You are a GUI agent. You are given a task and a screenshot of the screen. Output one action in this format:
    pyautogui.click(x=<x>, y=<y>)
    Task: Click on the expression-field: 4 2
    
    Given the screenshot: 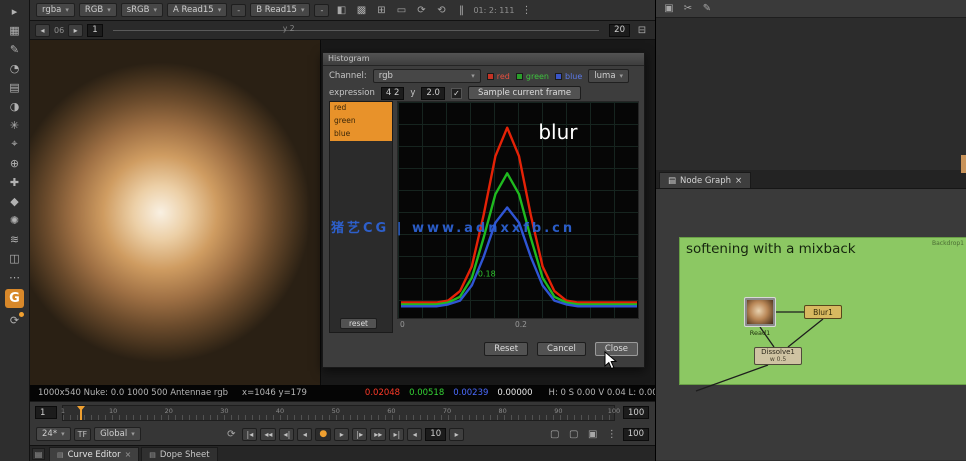 What is the action you would take?
    pyautogui.click(x=392, y=93)
    